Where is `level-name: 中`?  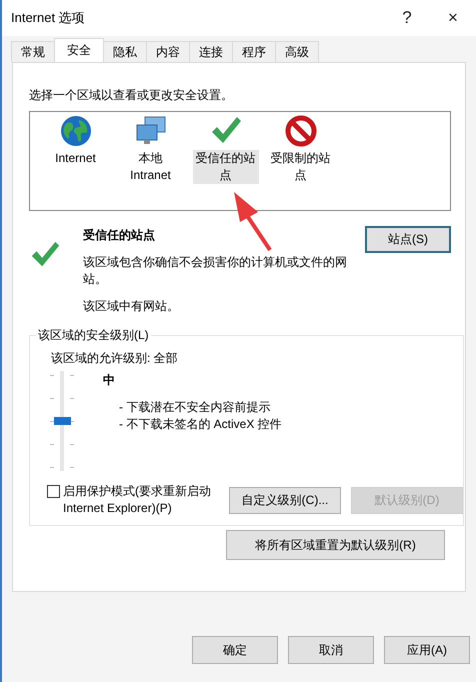 level-name: 中 is located at coordinates (109, 380).